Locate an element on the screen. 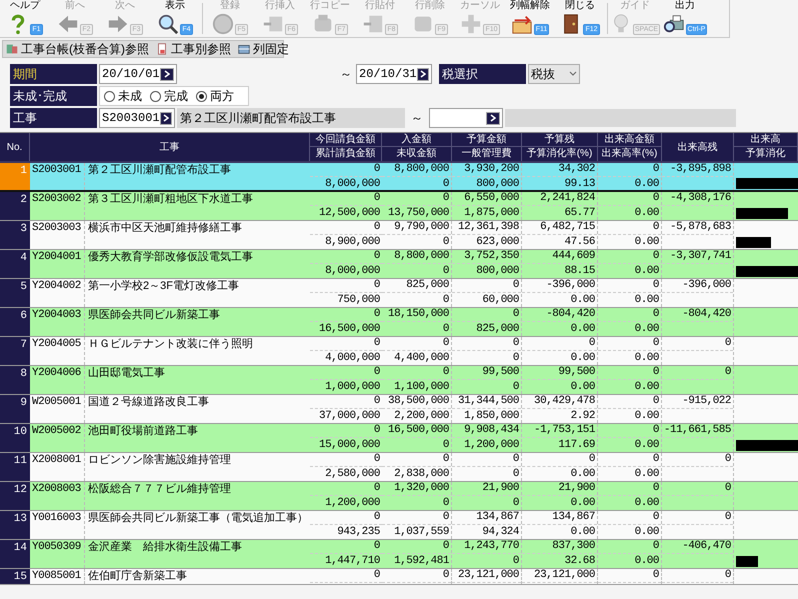 The height and width of the screenshot is (599, 798). toolbar-button: 列固定 is located at coordinates (263, 49).